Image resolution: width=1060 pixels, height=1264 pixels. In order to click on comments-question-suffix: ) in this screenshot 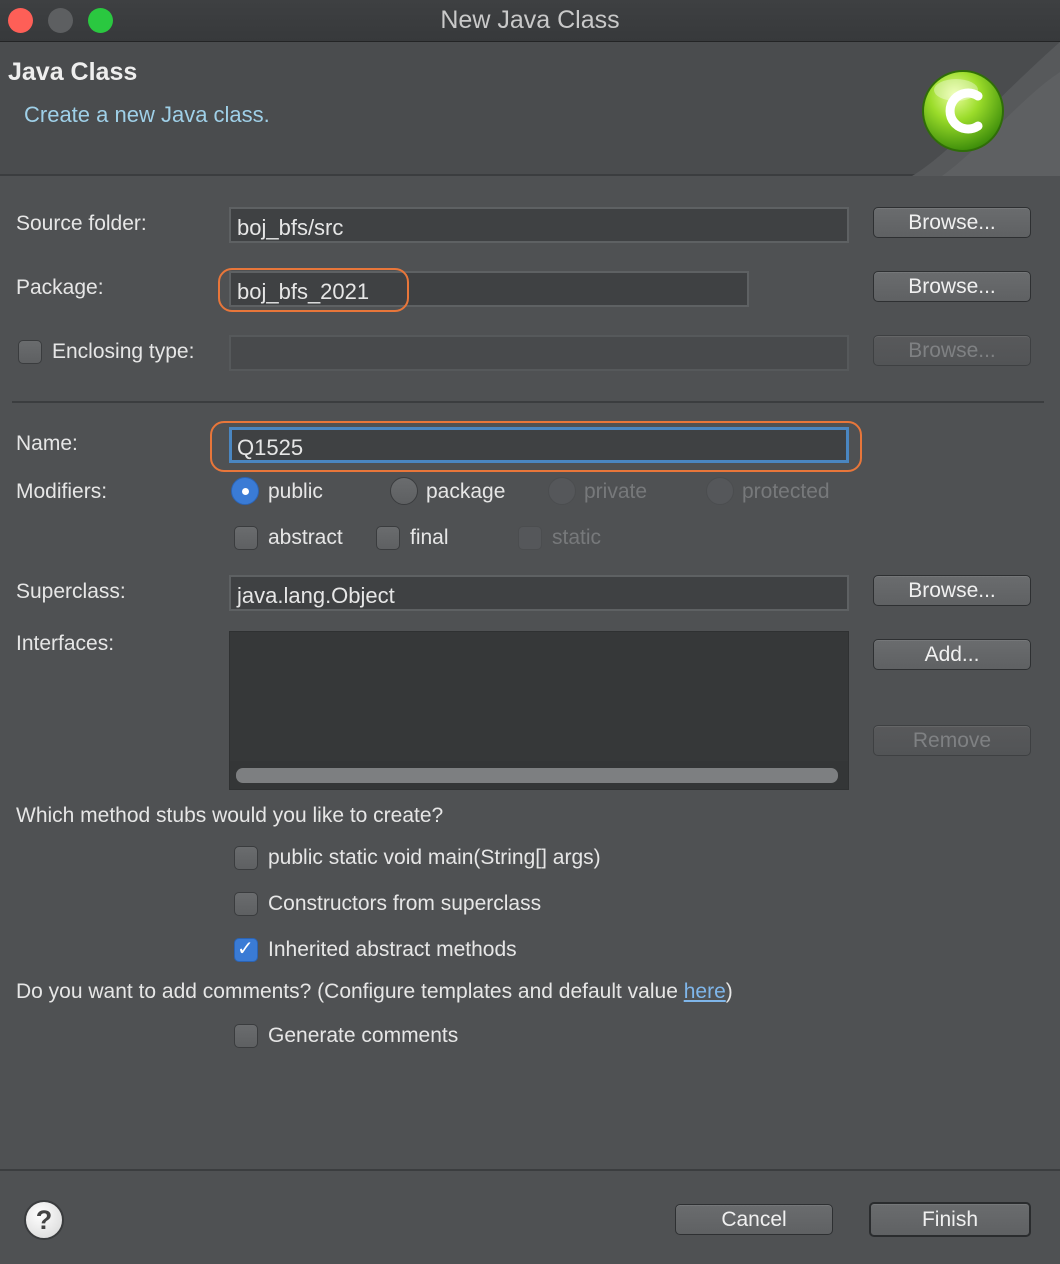, I will do `click(729, 991)`.